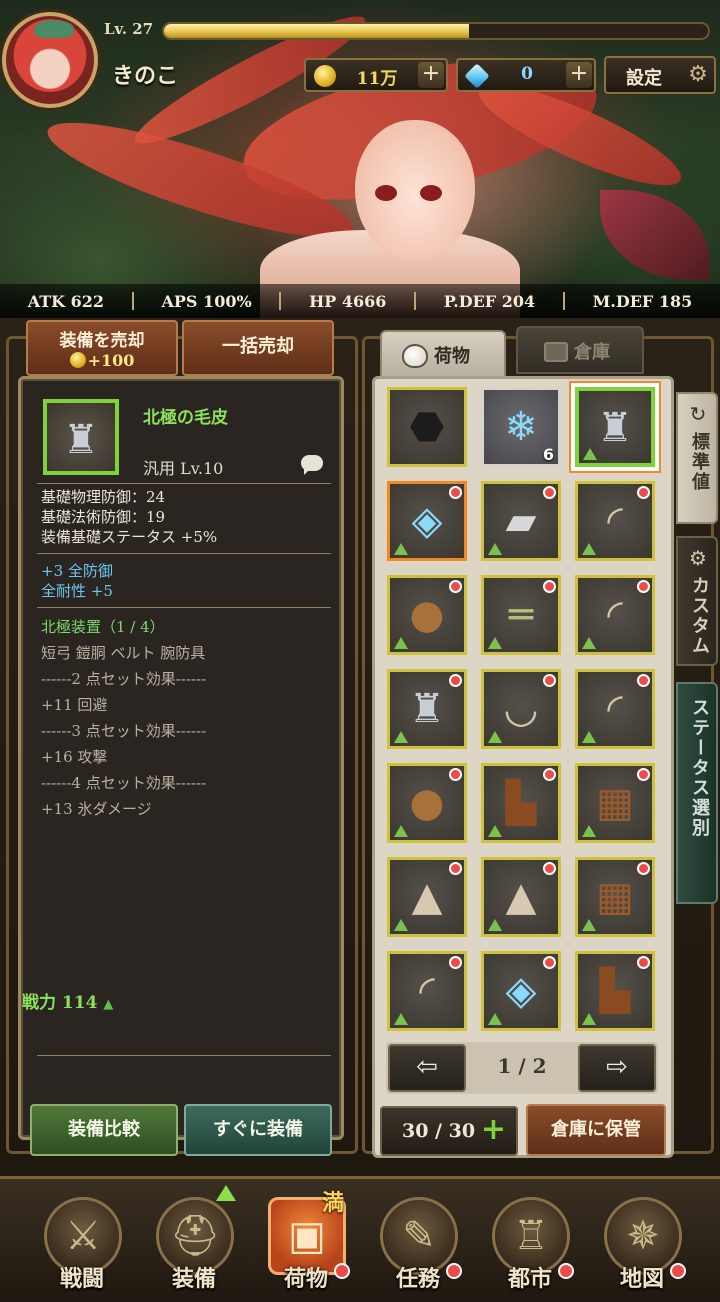 The width and height of the screenshot is (720, 1302). Describe the element at coordinates (427, 709) in the screenshot. I see `inventory-slot: ♜` at that location.